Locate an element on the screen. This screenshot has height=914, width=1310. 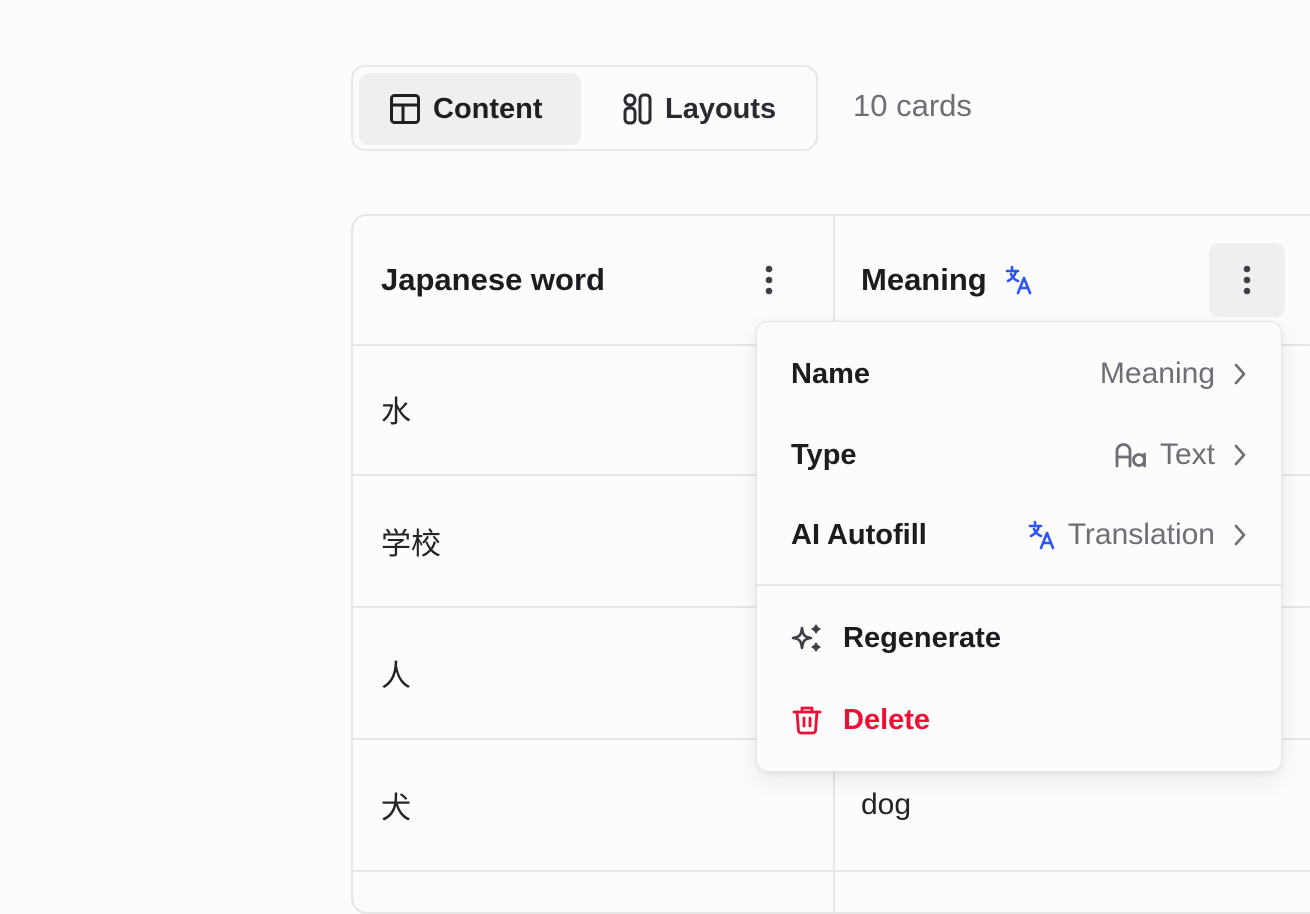
menu-item-label: AI Autofill is located at coordinates (859, 534).